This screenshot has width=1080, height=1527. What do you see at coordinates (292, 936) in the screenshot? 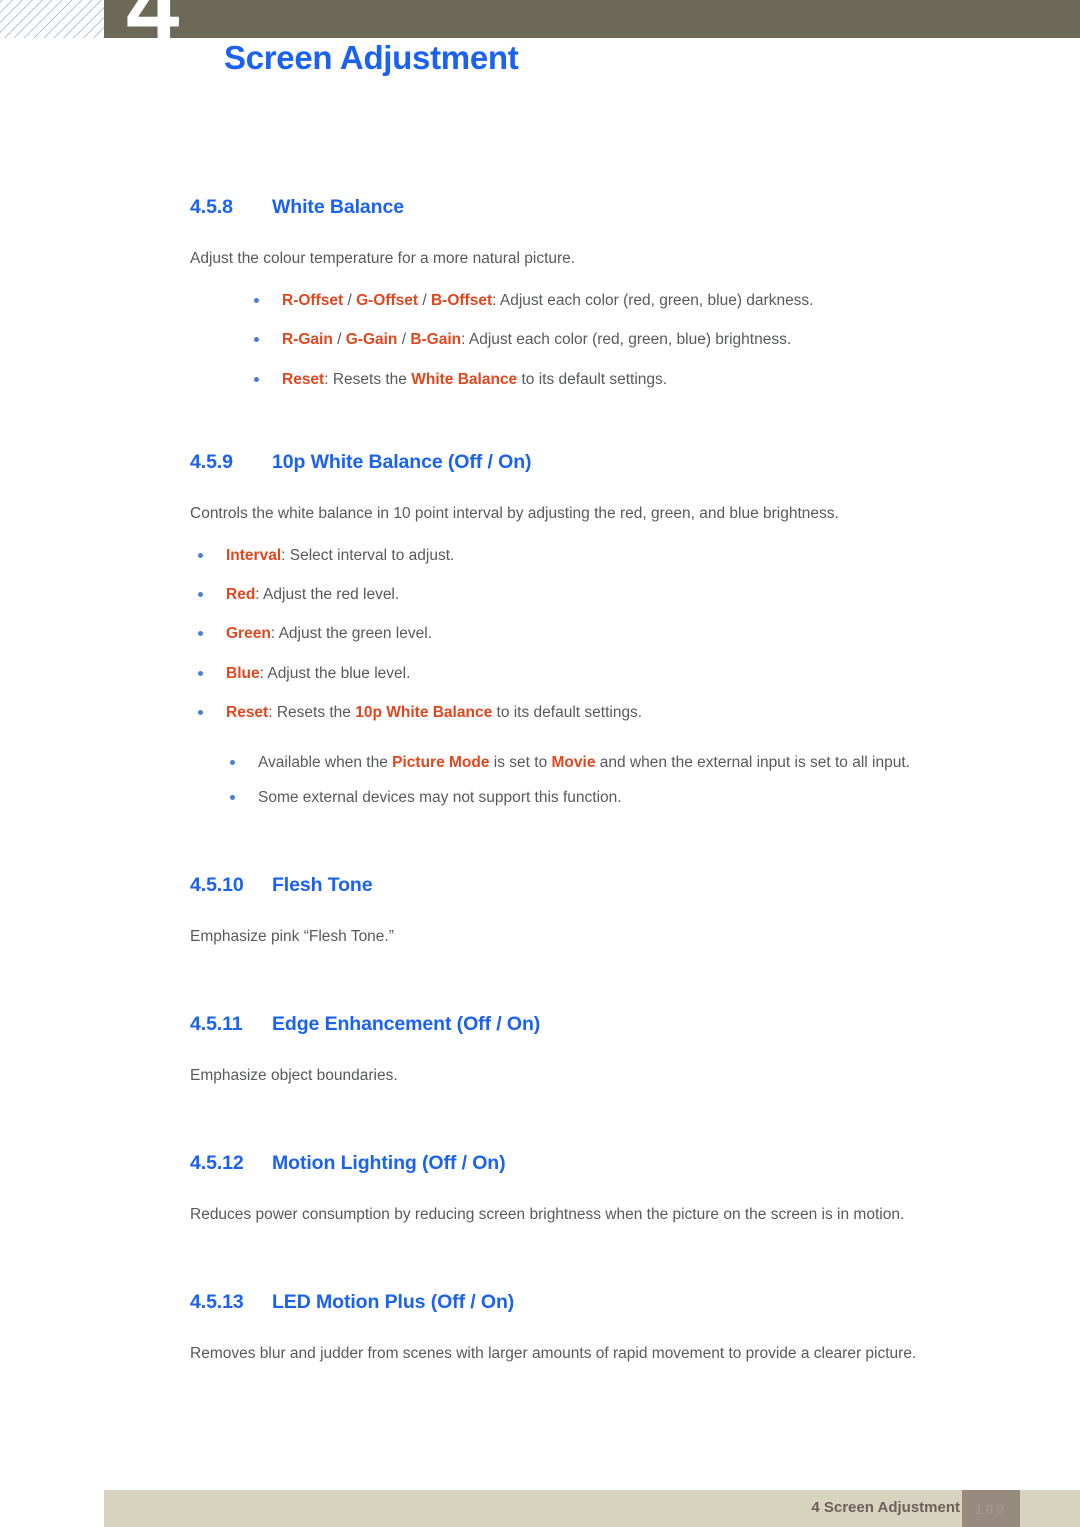
I see `section-intro-4510: Emphasize pink “Flesh Tone.”` at bounding box center [292, 936].